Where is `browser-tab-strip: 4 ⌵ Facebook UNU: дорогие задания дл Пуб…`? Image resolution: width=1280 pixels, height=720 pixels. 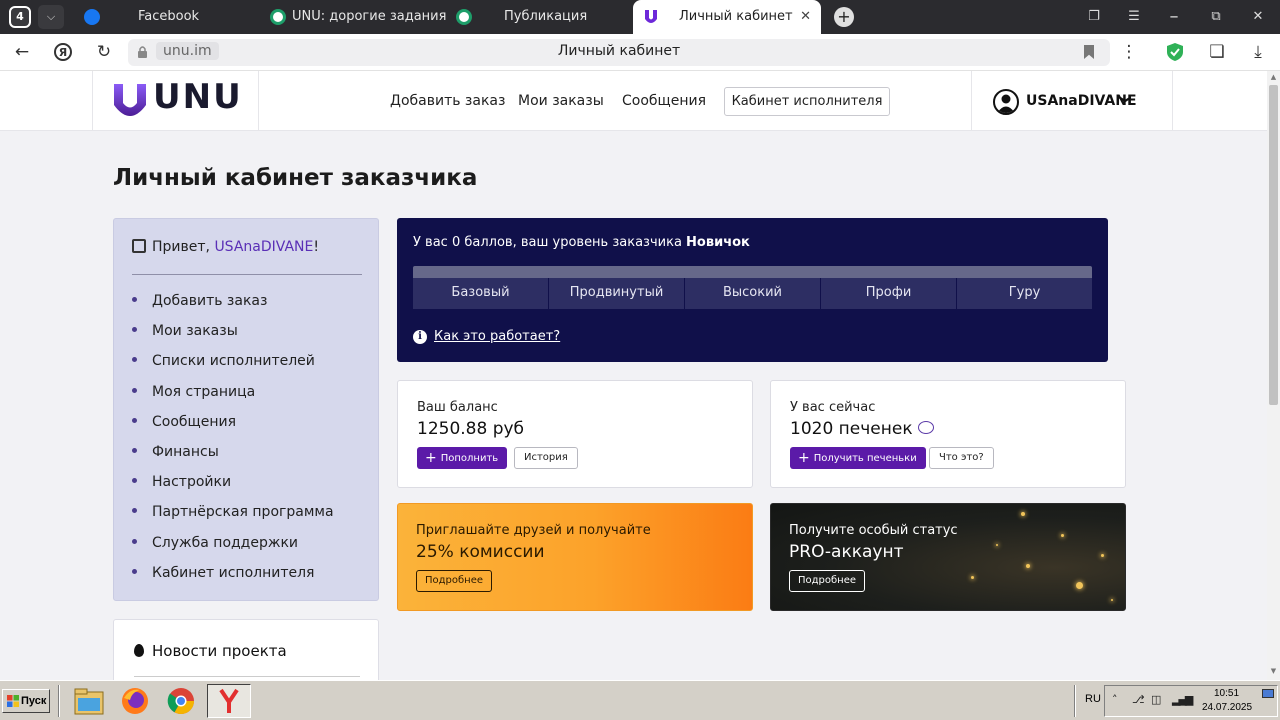 browser-tab-strip: 4 ⌵ Facebook UNU: дорогие задания дл Пуб… is located at coordinates (640, 17).